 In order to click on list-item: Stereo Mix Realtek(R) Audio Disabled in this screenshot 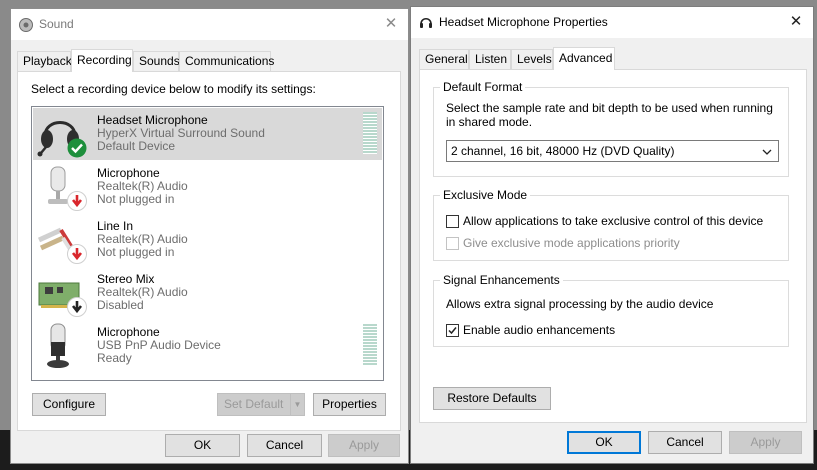, I will do `click(207, 293)`.